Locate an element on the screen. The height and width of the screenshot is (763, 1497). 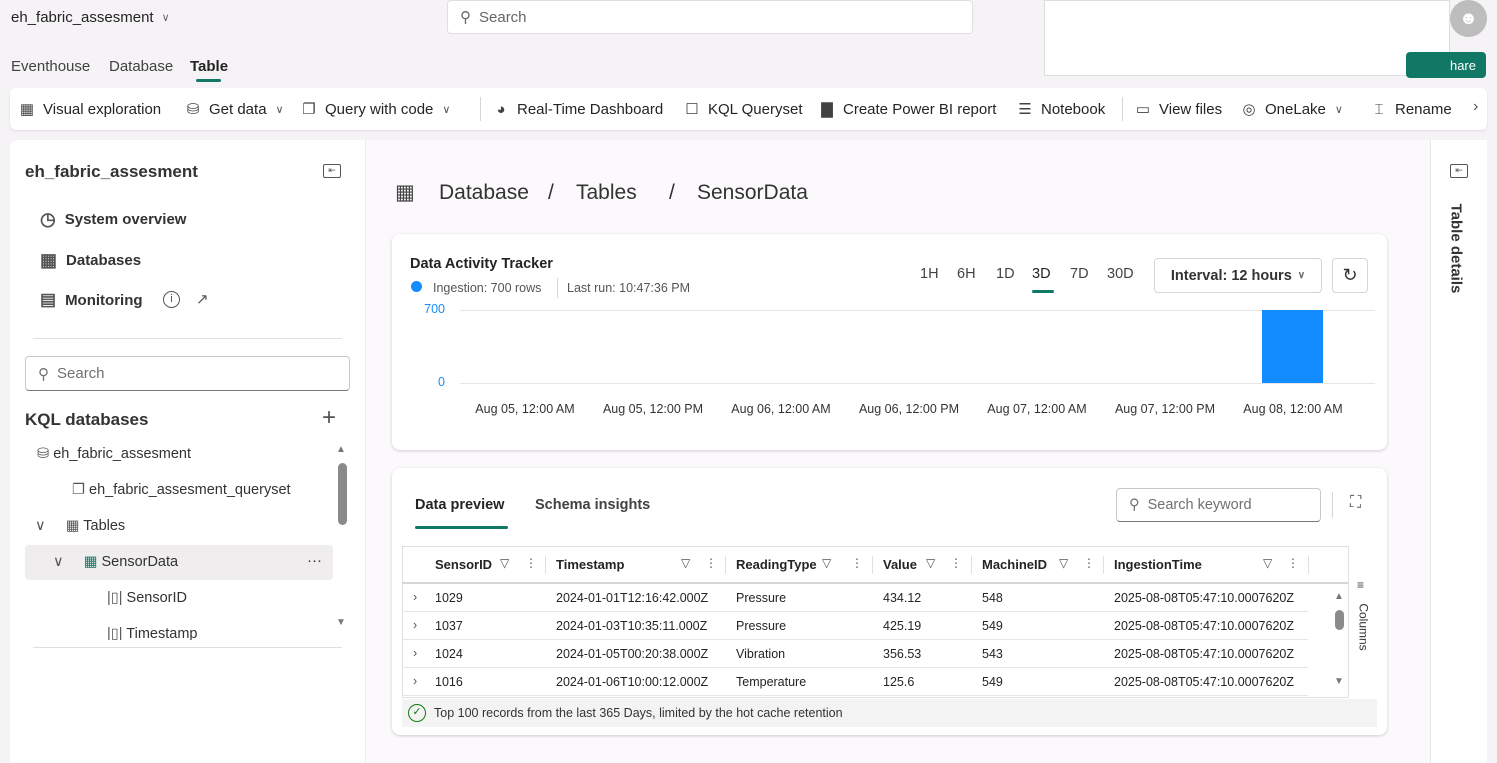
table-scroll-up-icon: ▲ is located at coordinates (1339, 596).